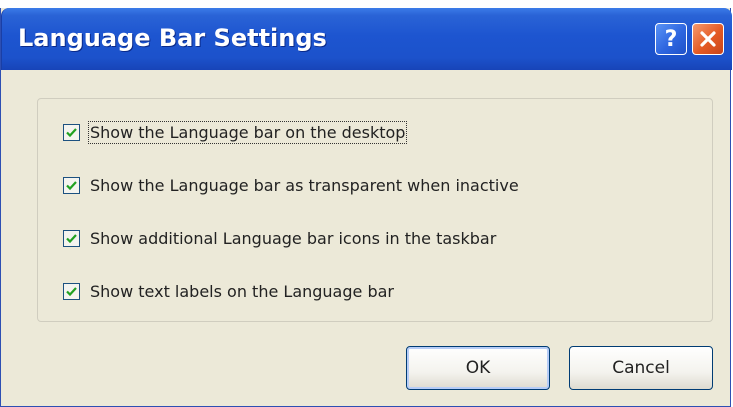 The height and width of the screenshot is (407, 733). I want to click on option-show-on-desktop: Show the Language bar on the desktop, so click(235, 132).